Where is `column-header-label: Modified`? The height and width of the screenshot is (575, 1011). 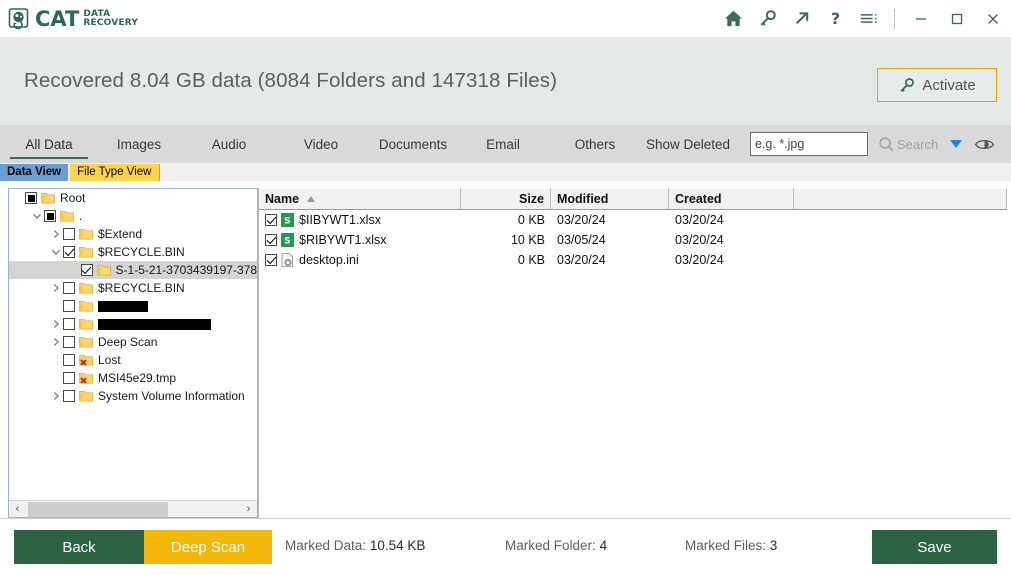 column-header-label: Modified is located at coordinates (583, 198).